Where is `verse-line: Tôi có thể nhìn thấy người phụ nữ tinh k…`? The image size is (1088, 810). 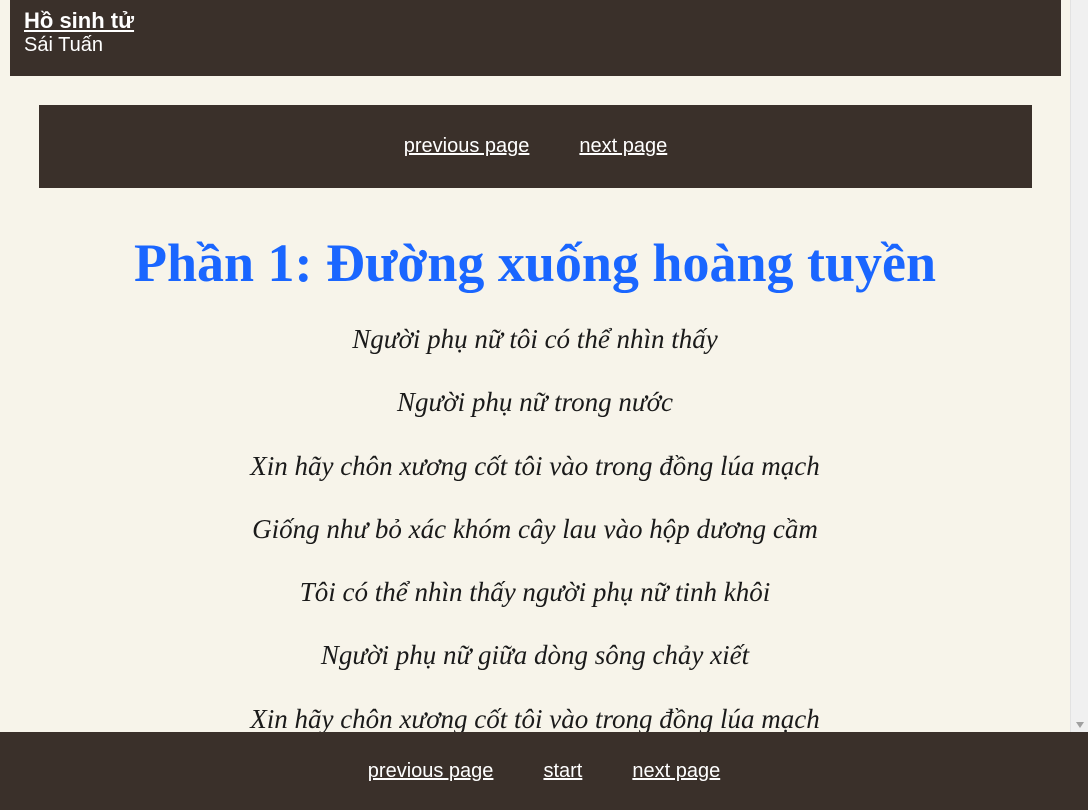 verse-line: Tôi có thể nhìn thấy người phụ nữ tinh k… is located at coordinates (535, 592).